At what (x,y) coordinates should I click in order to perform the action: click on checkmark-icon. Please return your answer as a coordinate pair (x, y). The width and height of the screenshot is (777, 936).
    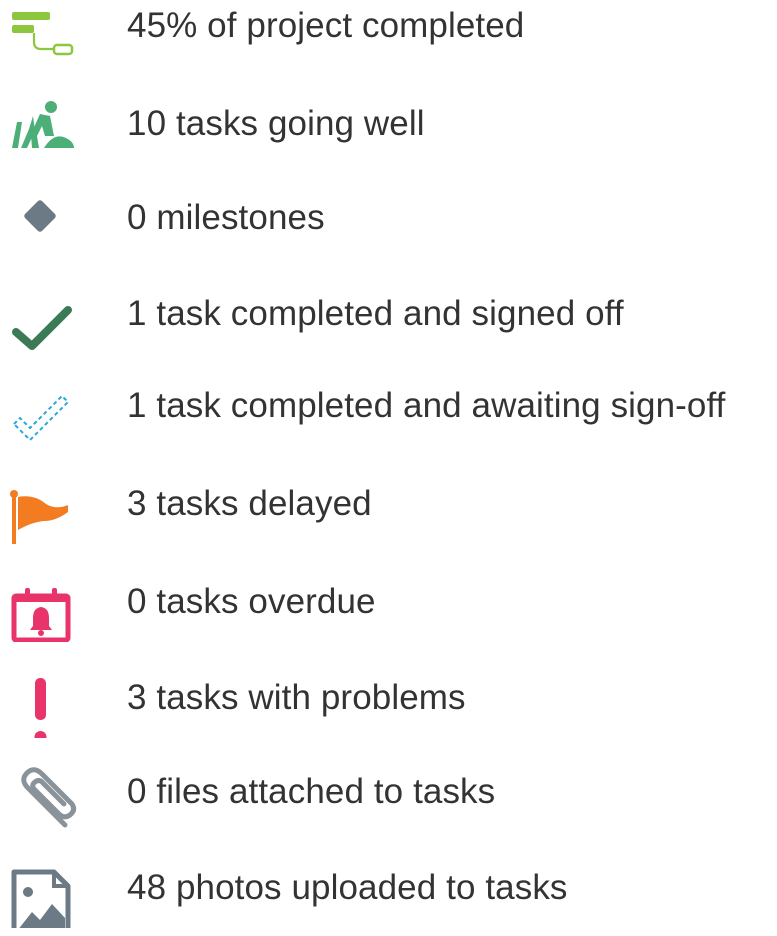
    Looking at the image, I should click on (41, 314).